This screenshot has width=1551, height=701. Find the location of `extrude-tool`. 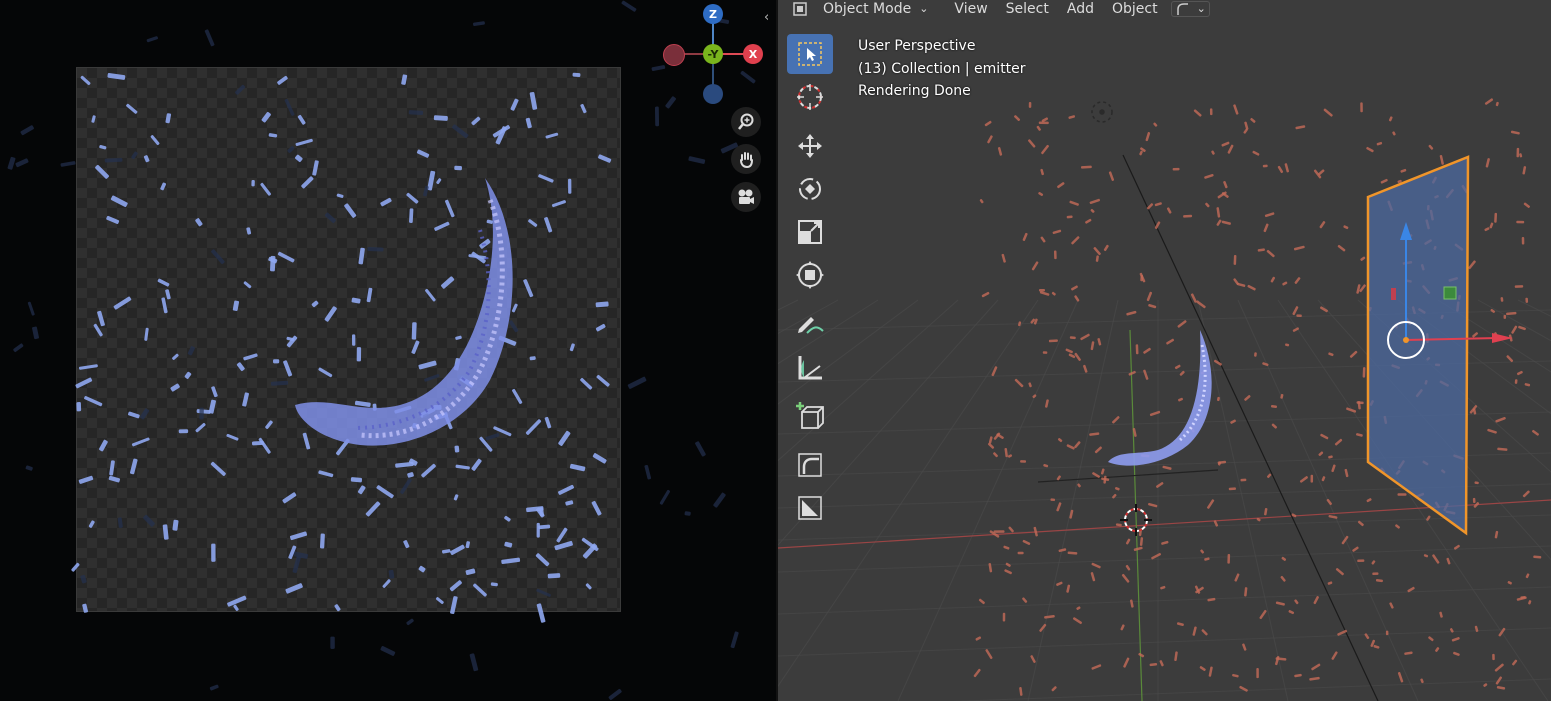

extrude-tool is located at coordinates (810, 465).